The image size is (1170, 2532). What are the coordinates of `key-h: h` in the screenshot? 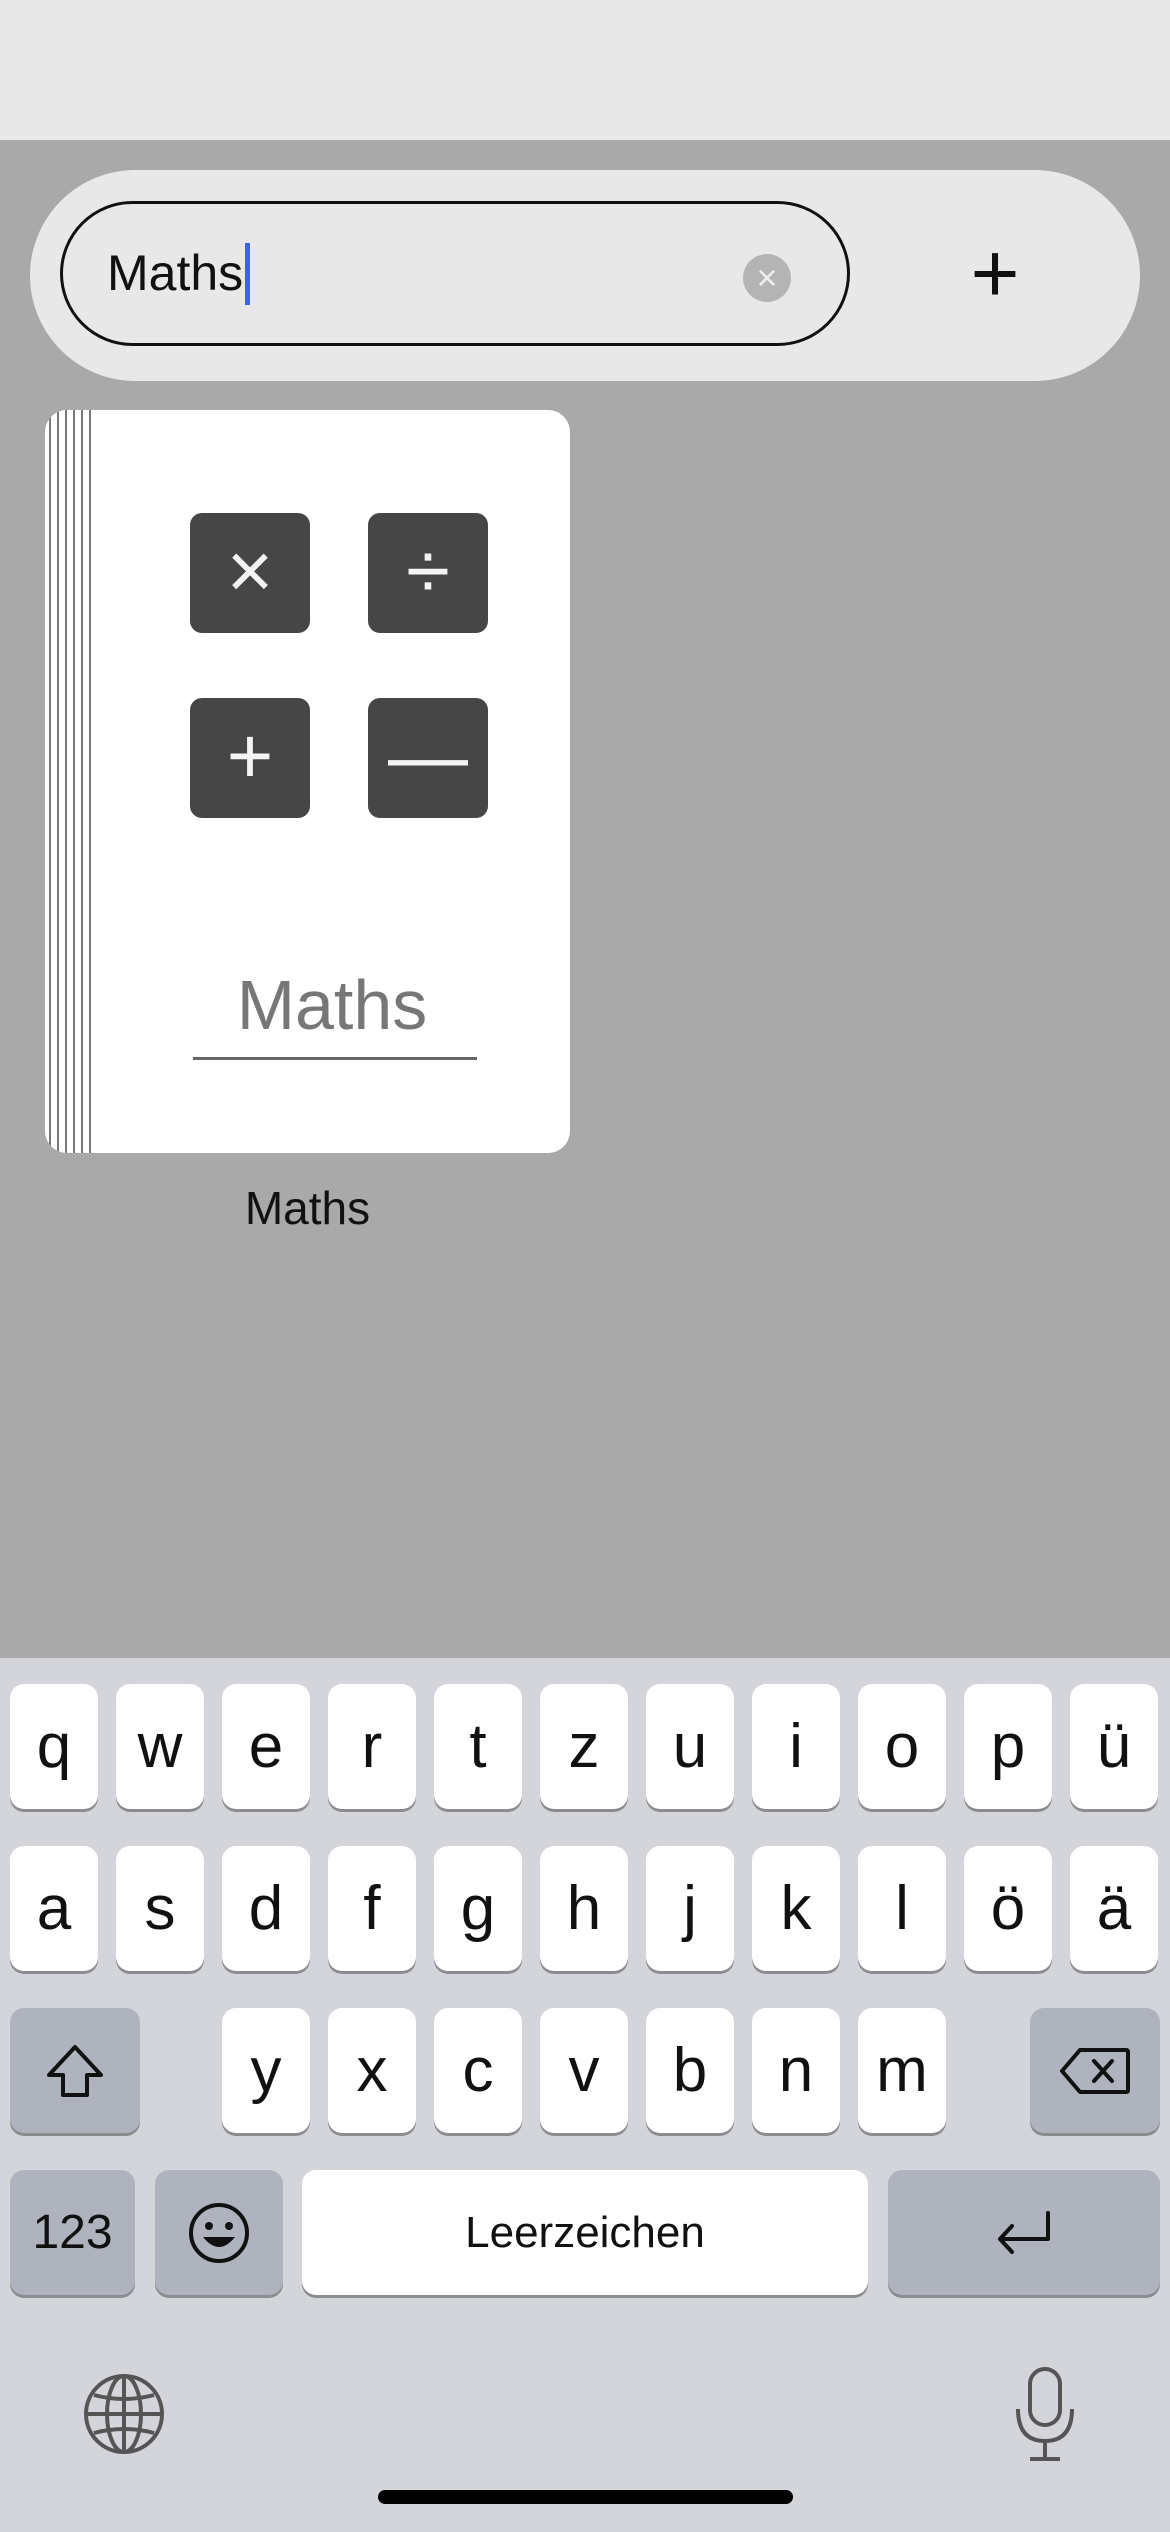 It's located at (584, 1908).